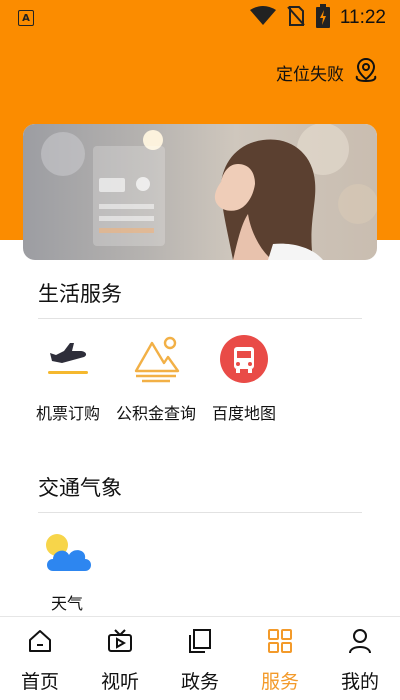 The height and width of the screenshot is (700, 400). Describe the element at coordinates (359, 682) in the screenshot. I see `tab-label: 我的` at that location.